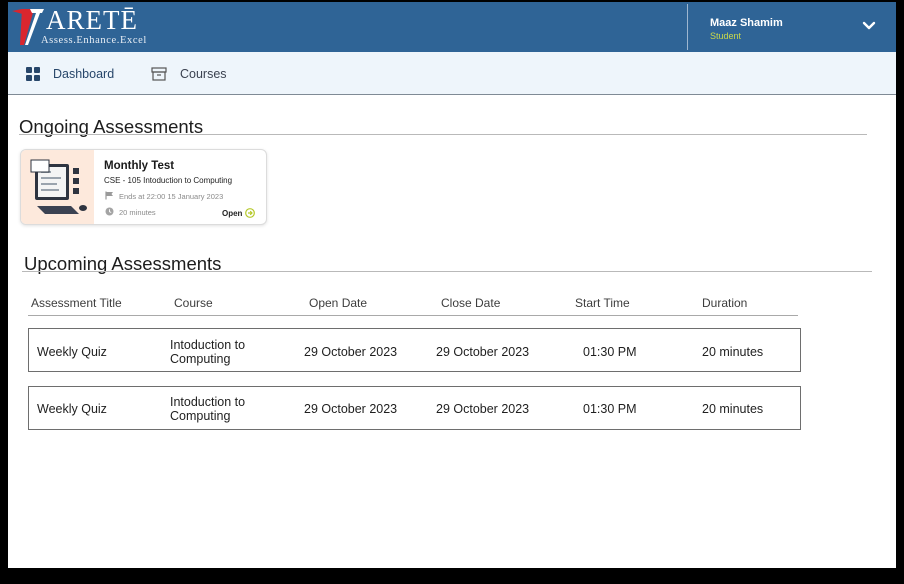  I want to click on assessment-illustration, so click(57, 187).